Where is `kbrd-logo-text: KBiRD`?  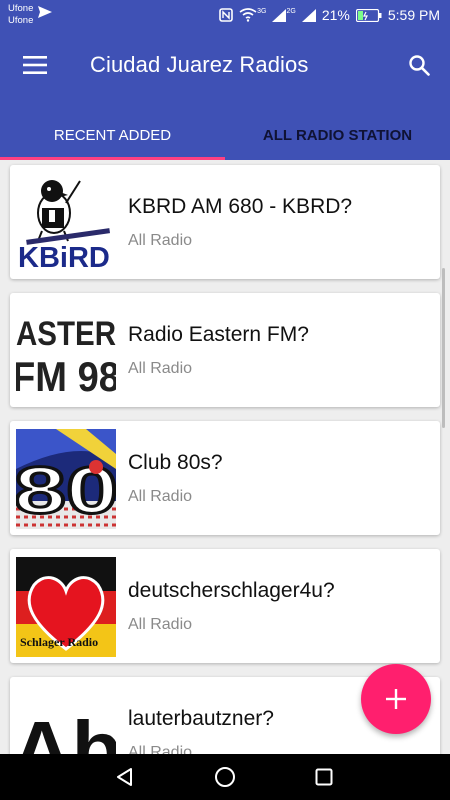
kbrd-logo-text: KBiRD is located at coordinates (64, 257).